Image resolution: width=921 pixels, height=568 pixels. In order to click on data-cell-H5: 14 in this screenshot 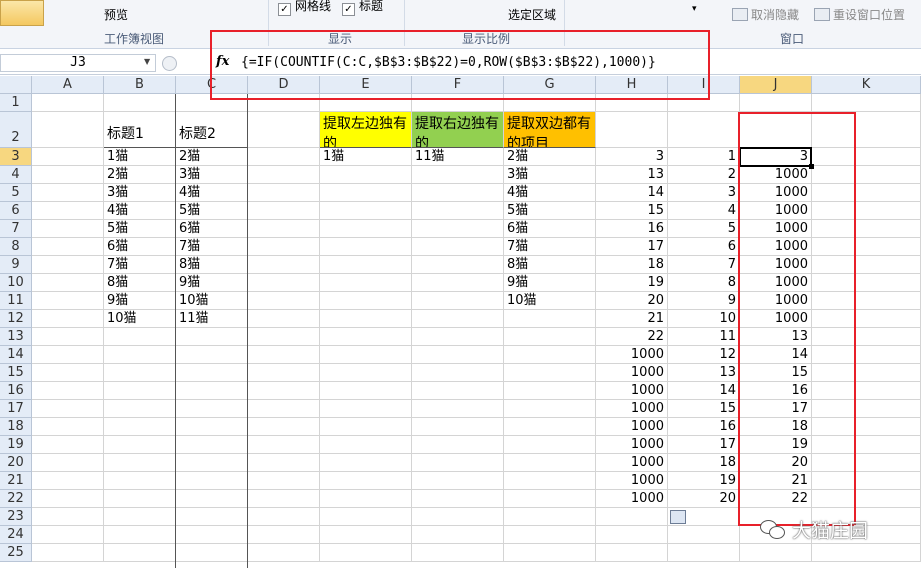, I will do `click(632, 193)`.